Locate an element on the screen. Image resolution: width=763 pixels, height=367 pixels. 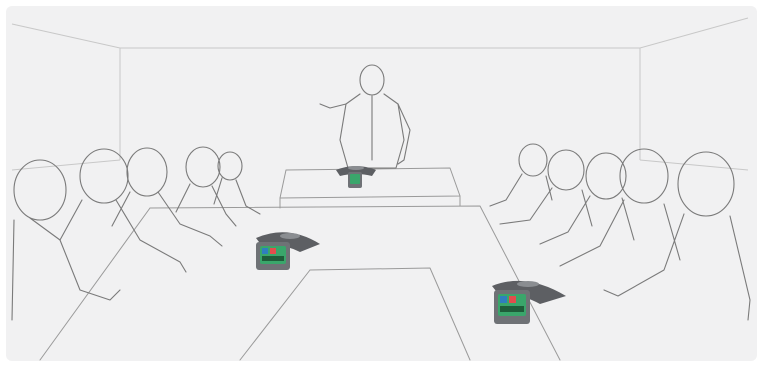
conference-phone-right is located at coordinates (529, 302).